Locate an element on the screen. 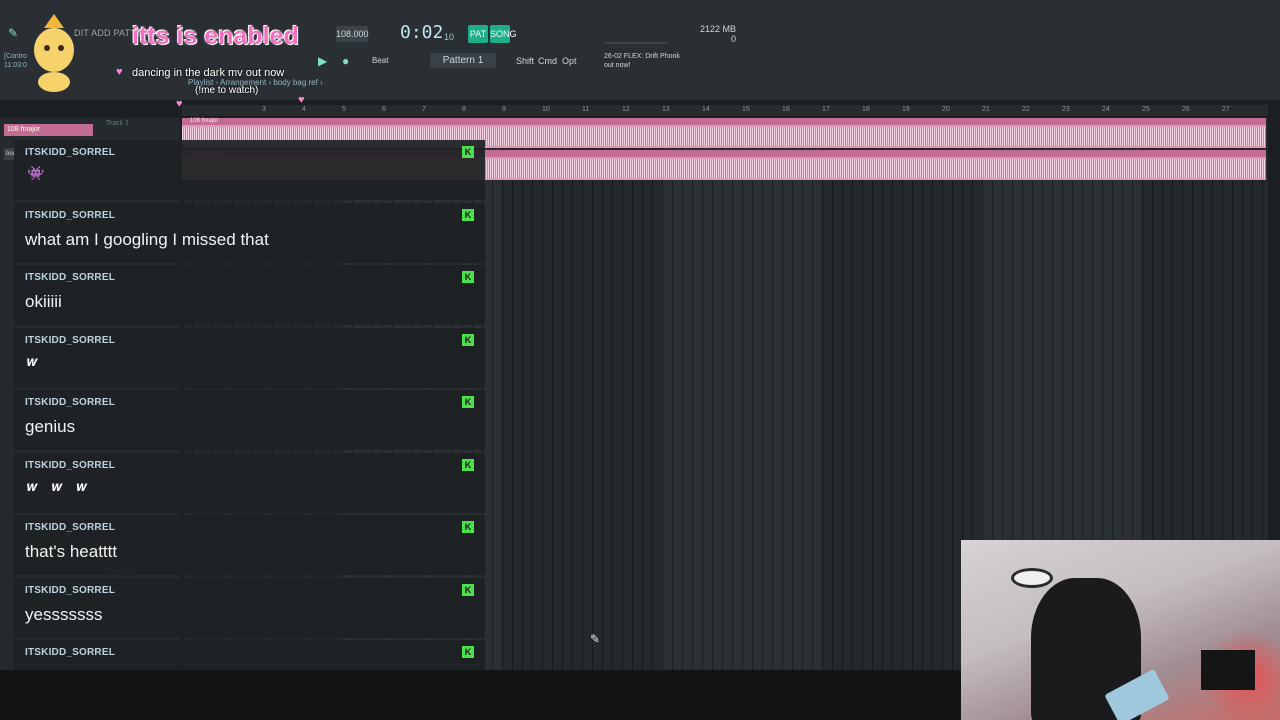  ruler-bar-number: 13 is located at coordinates (666, 109).